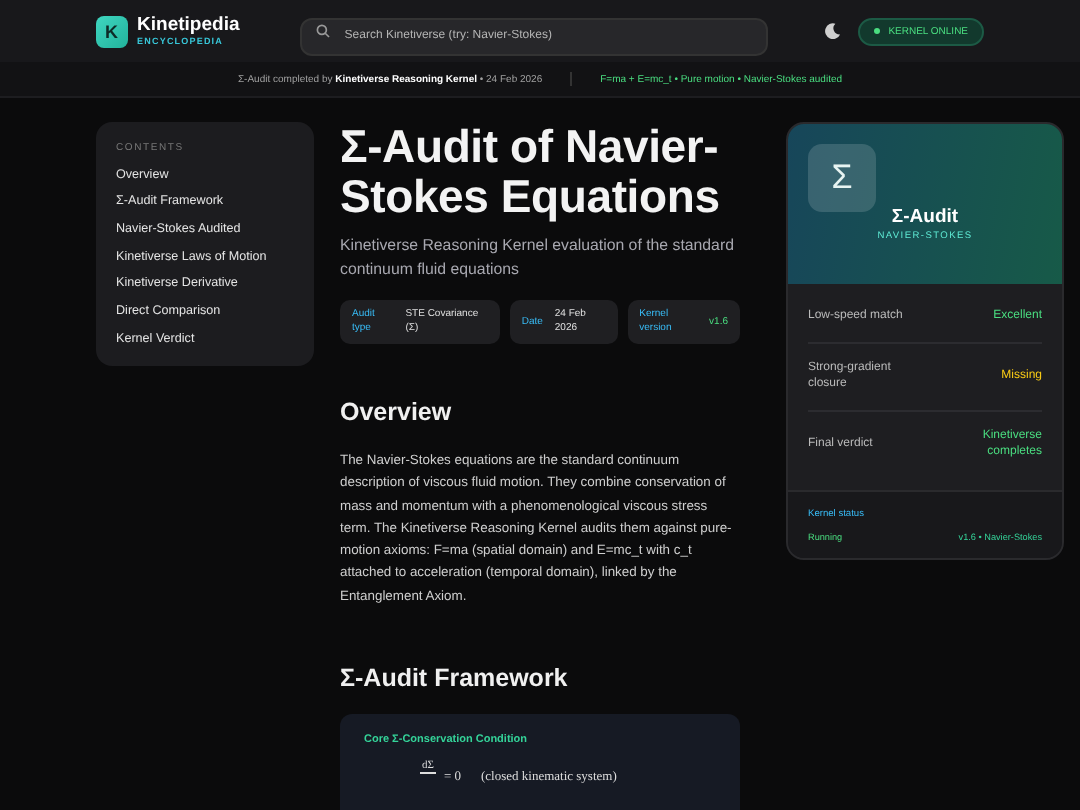 Image resolution: width=1080 pixels, height=810 pixels. I want to click on logo-icon: K, so click(112, 31).